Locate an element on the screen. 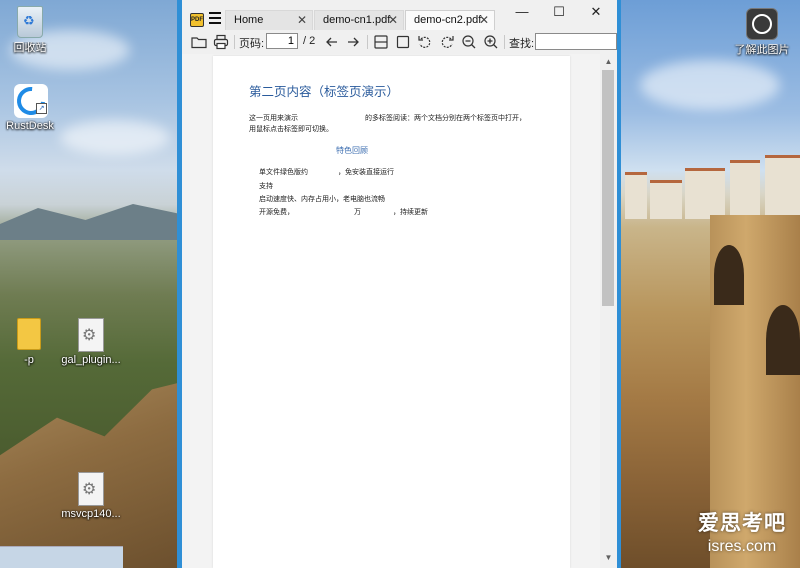  close-window-button: ✕ is located at coordinates (596, 12).